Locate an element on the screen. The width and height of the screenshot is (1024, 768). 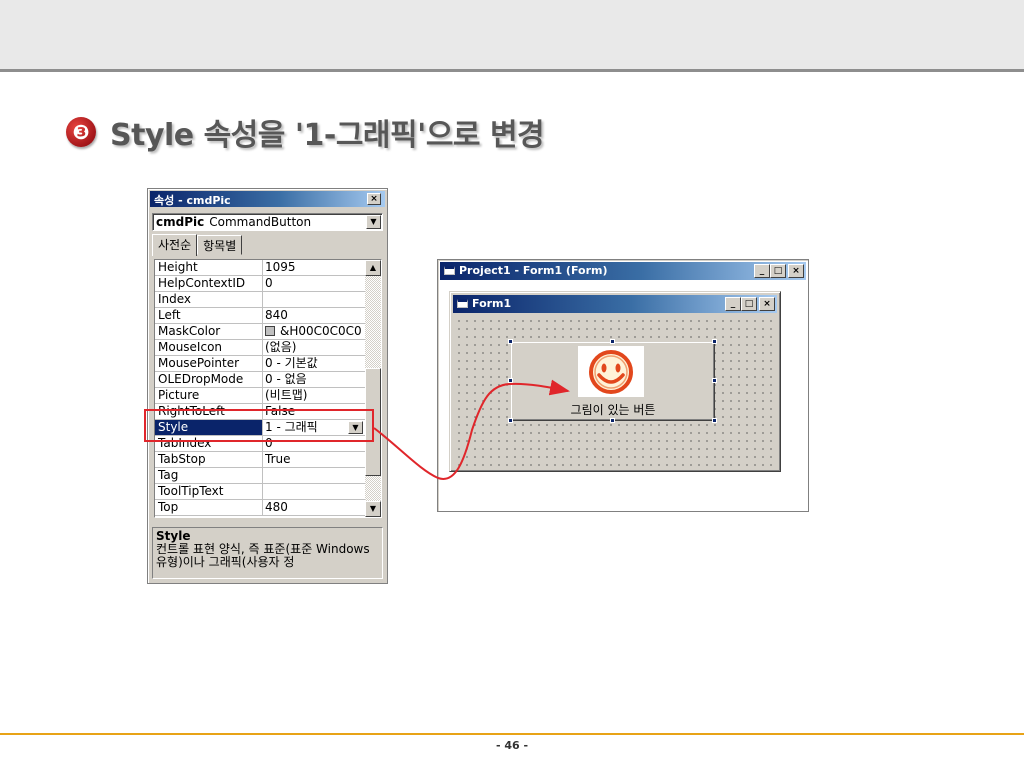
connector-arrow is located at coordinates (471, 429).